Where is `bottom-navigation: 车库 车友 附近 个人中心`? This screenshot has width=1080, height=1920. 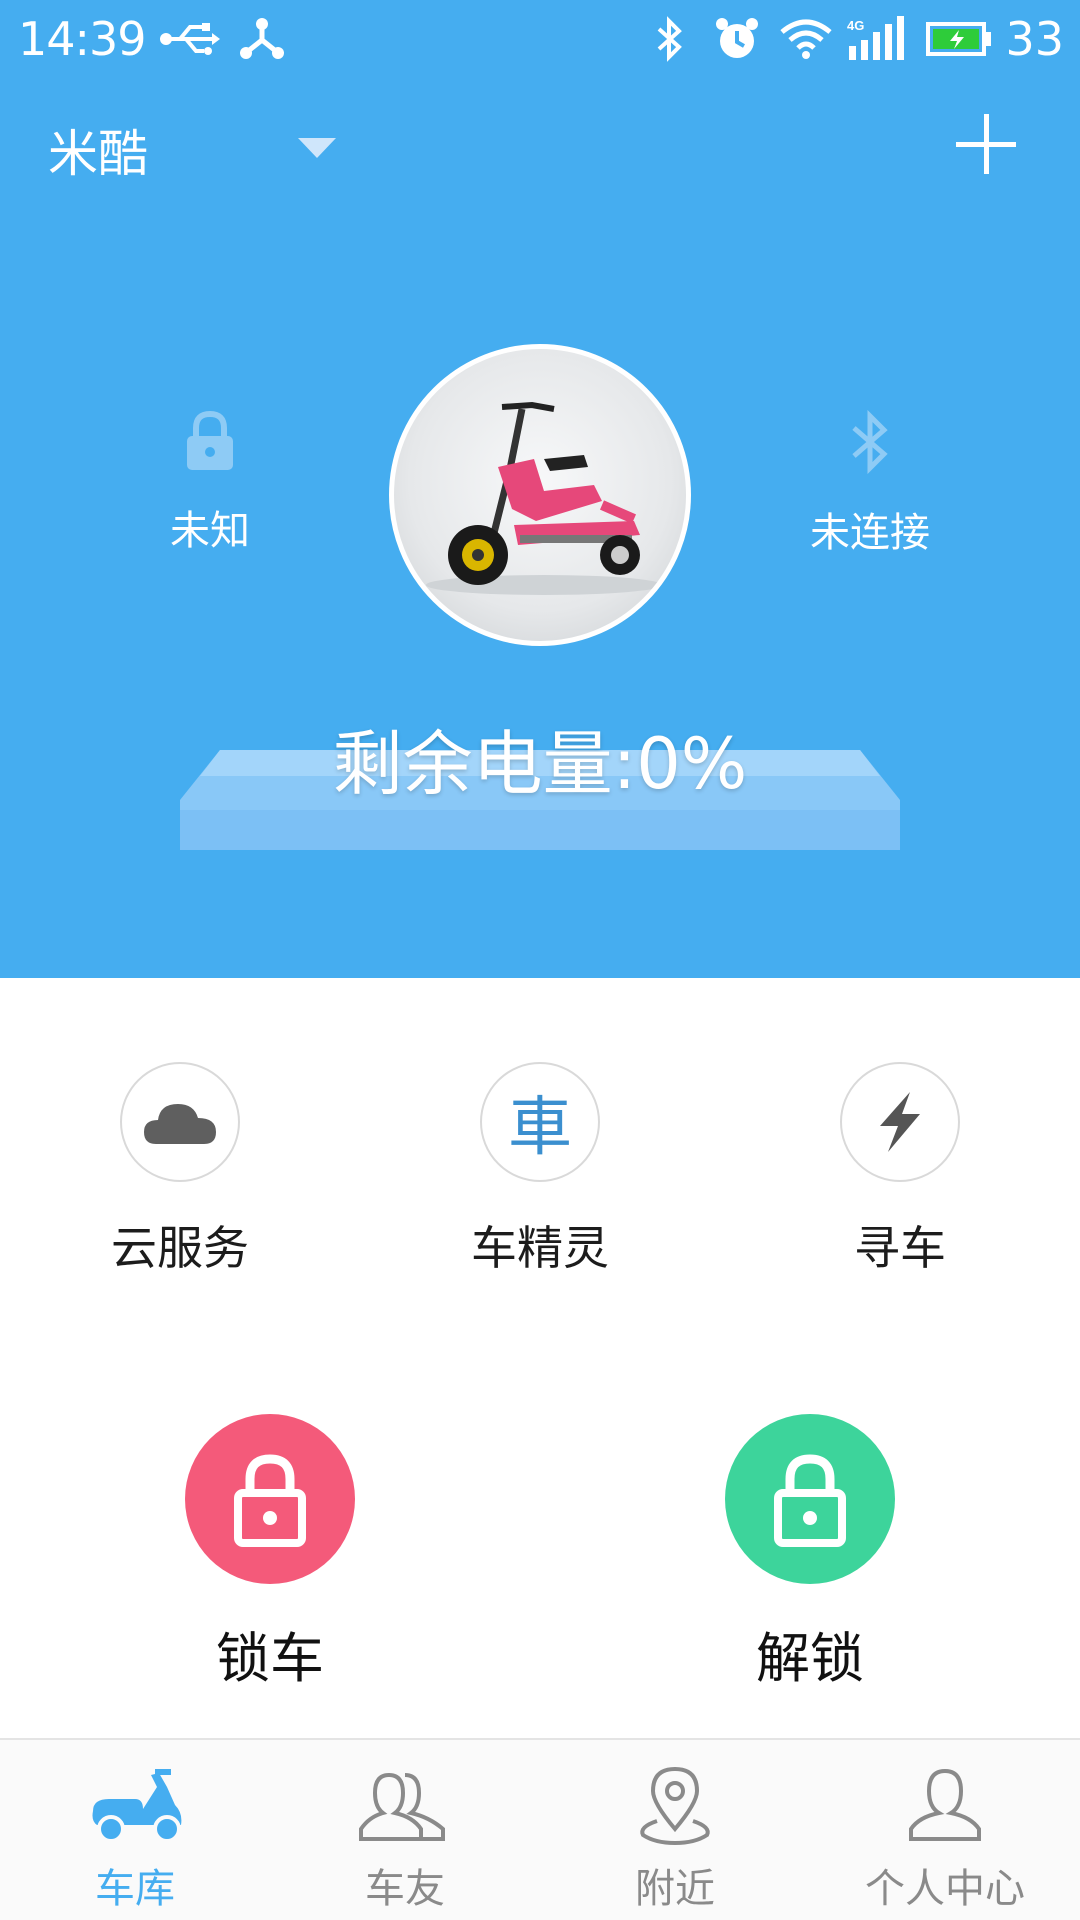
bottom-navigation: 车库 车友 附近 个人中心 is located at coordinates (540, 1829).